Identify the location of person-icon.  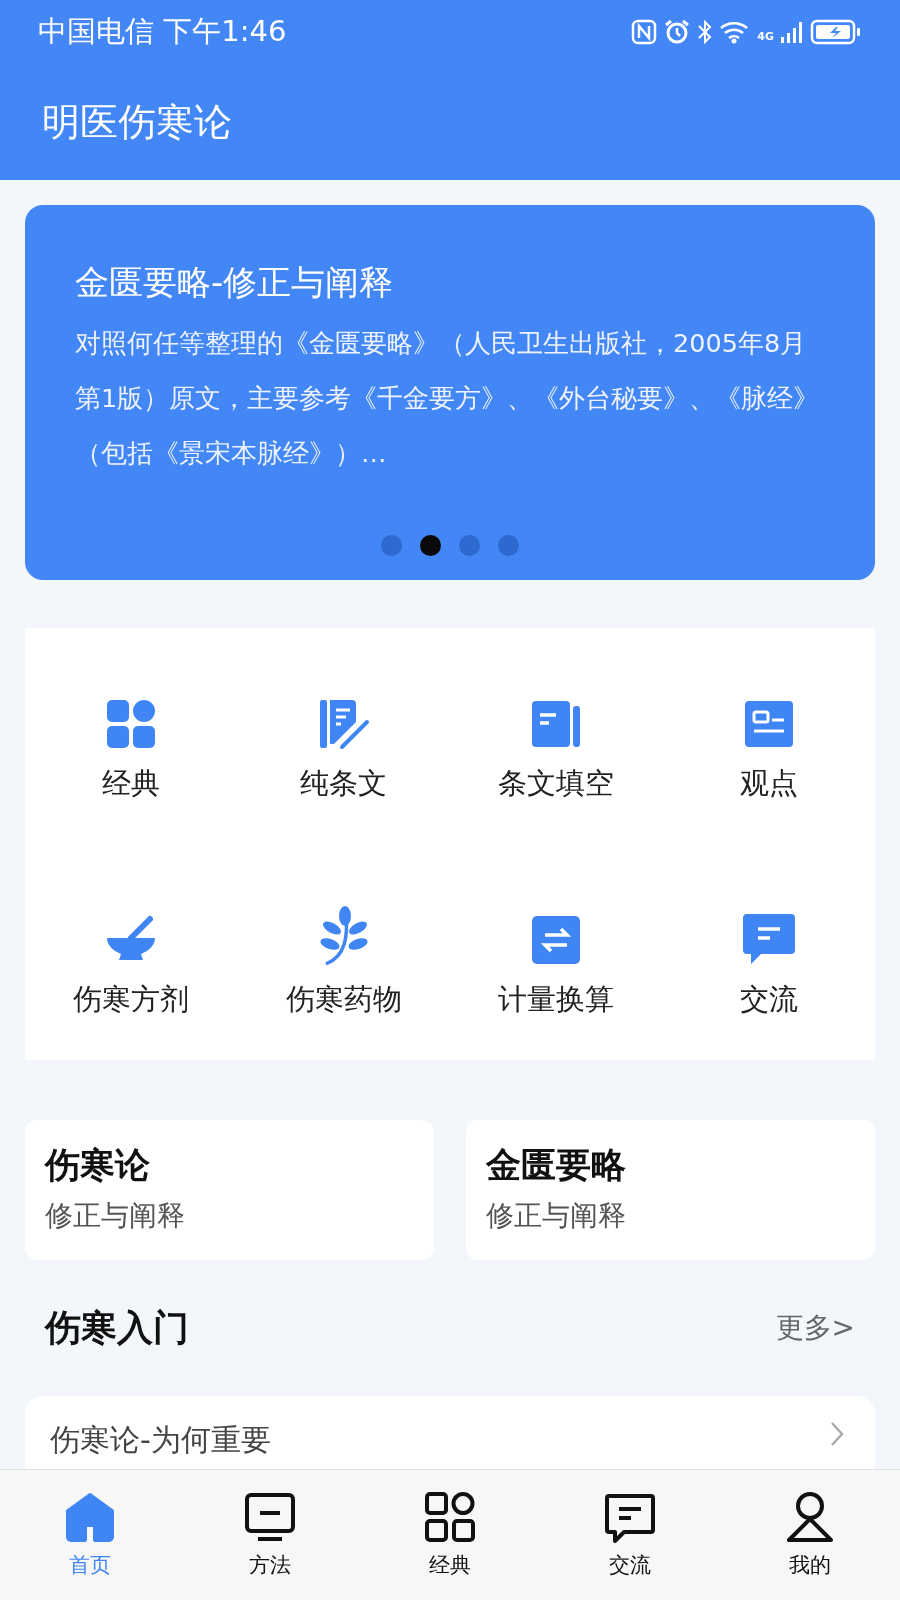
(810, 1517).